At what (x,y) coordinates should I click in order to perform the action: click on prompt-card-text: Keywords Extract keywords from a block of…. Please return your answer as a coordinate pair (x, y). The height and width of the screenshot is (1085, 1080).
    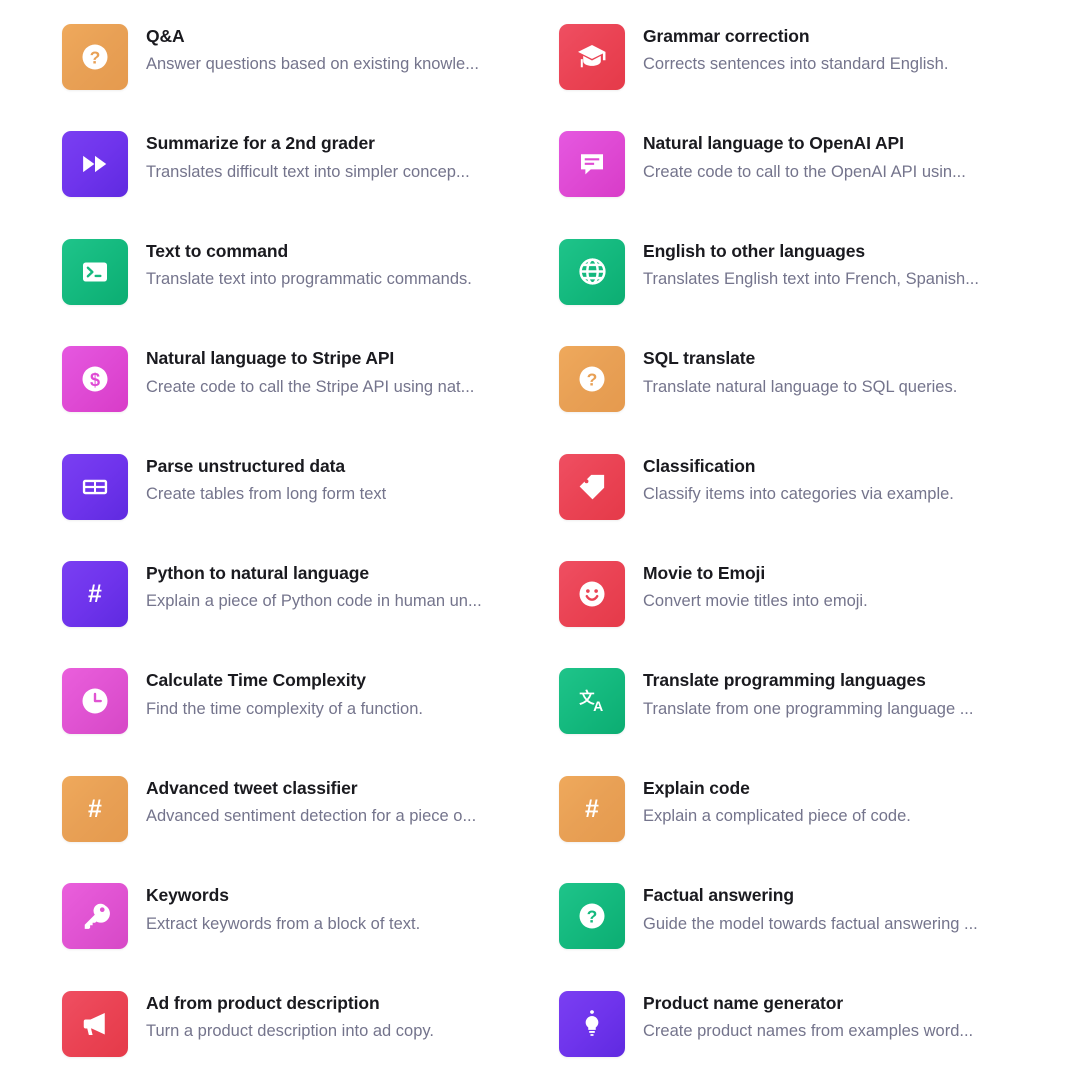
    Looking at the image, I should click on (283, 909).